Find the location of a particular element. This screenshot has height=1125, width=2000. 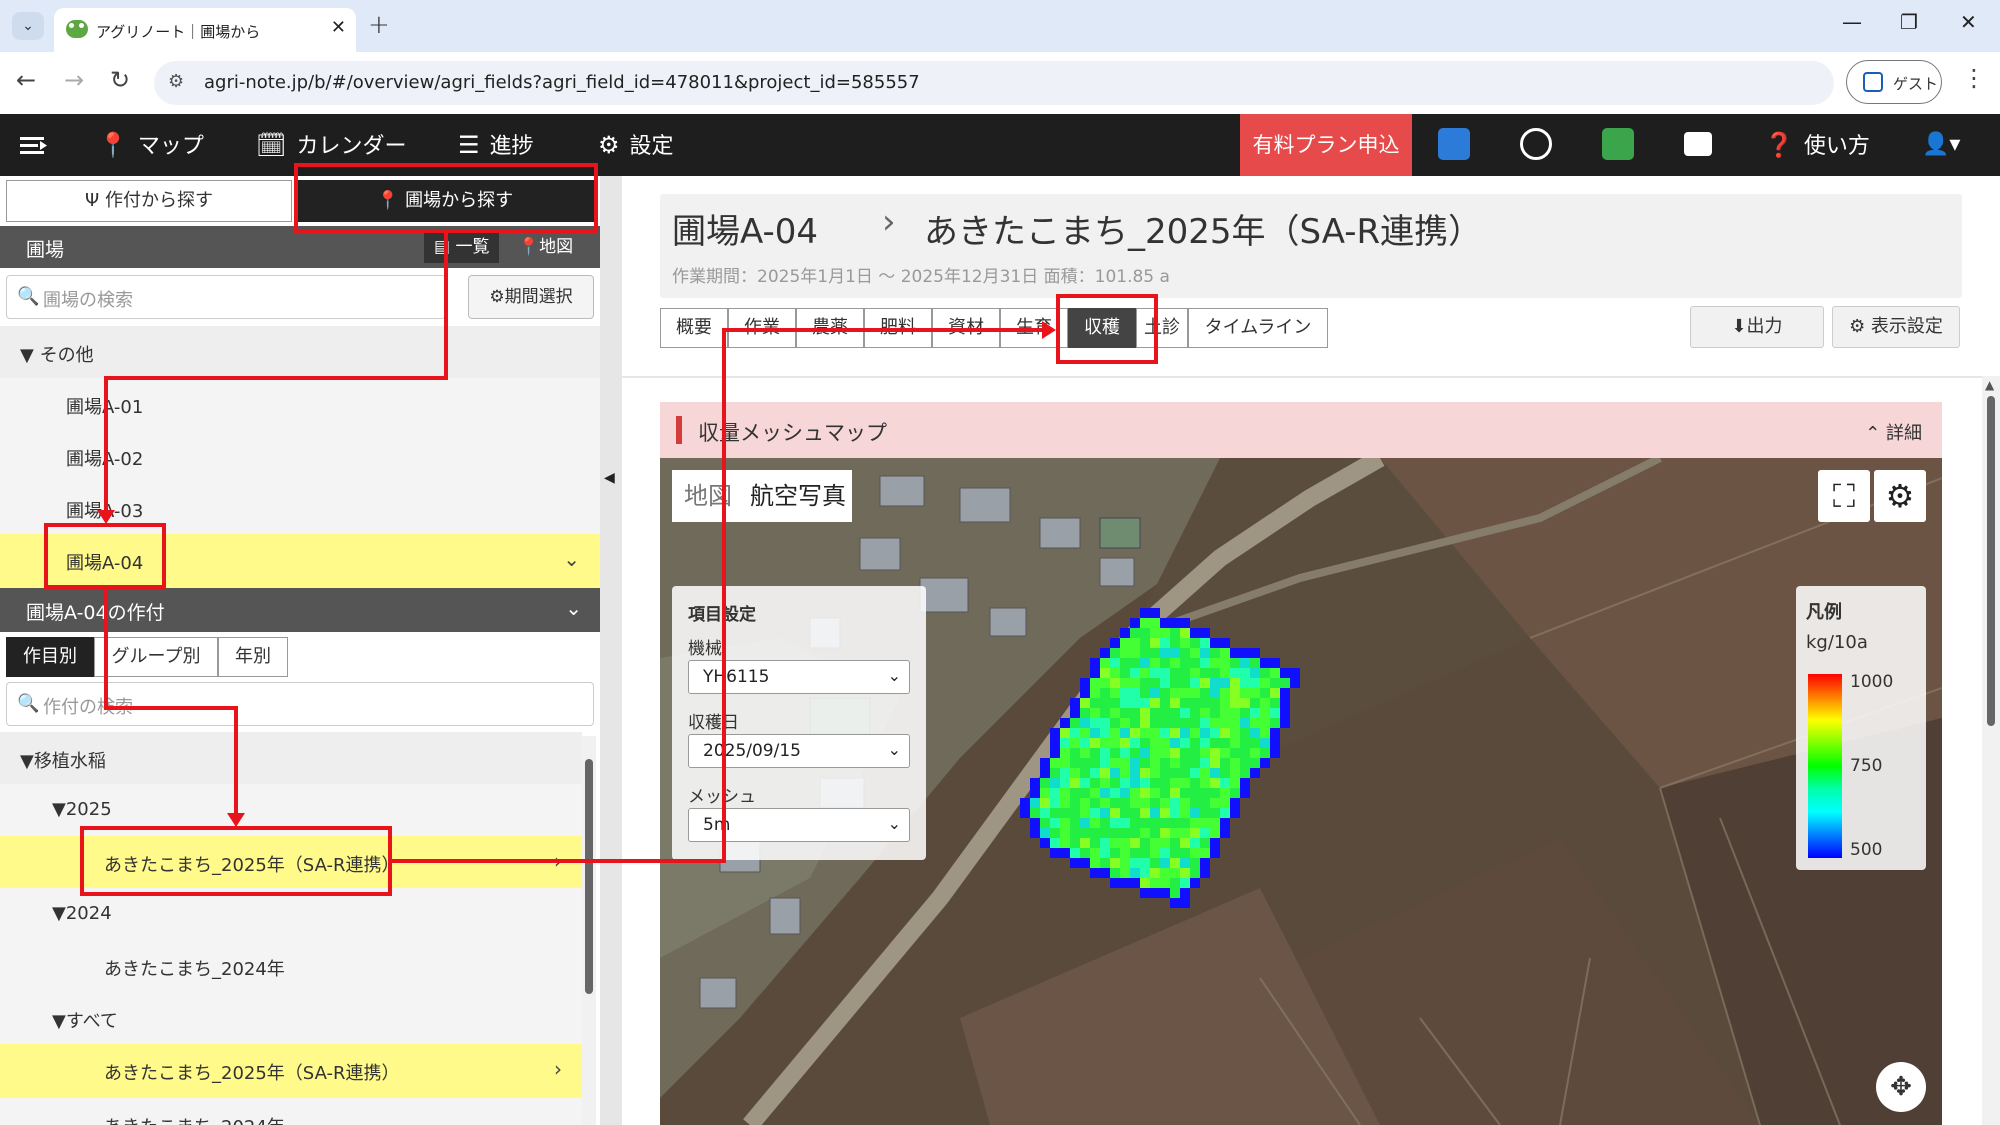

close-window-button: ✕ is located at coordinates (1968, 22).